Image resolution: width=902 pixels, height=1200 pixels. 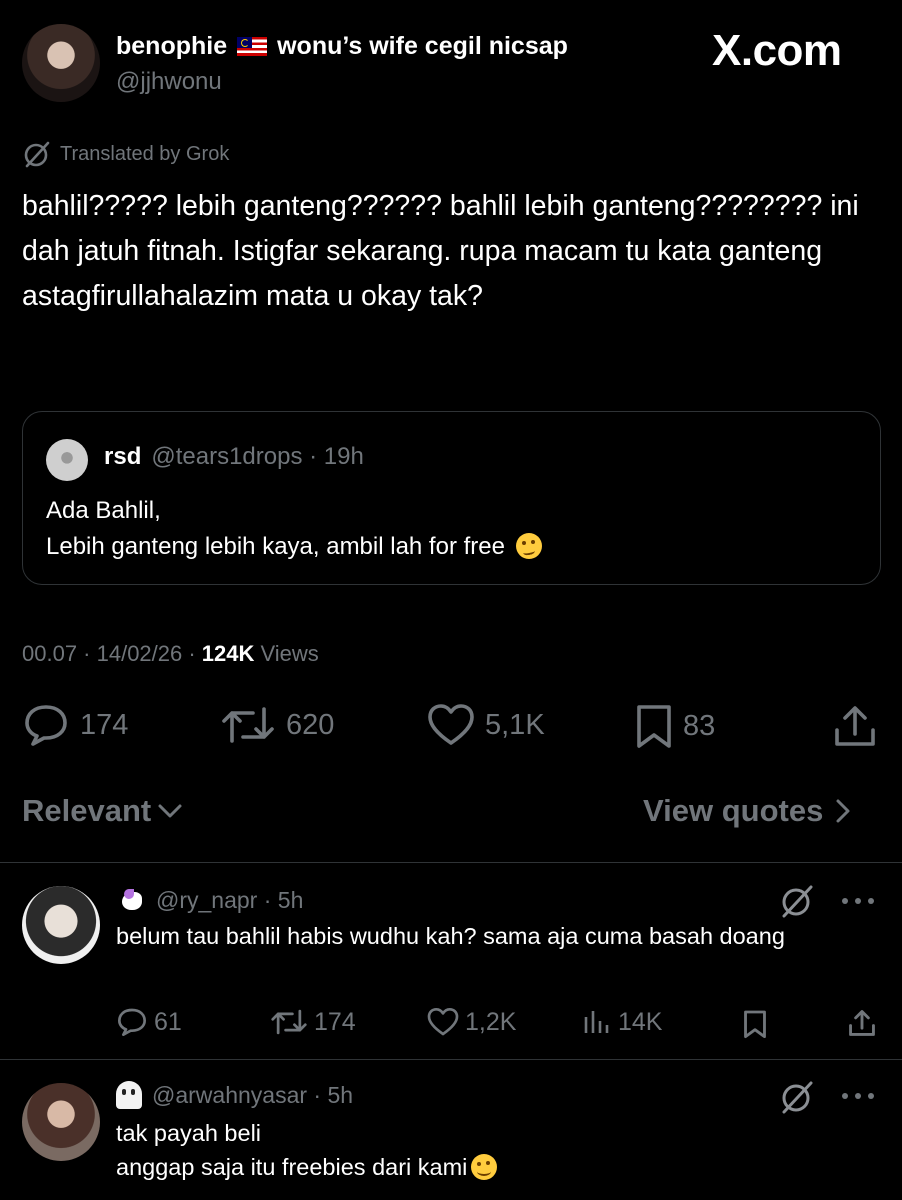 What do you see at coordinates (777, 50) in the screenshot?
I see `site-brand: X.com` at bounding box center [777, 50].